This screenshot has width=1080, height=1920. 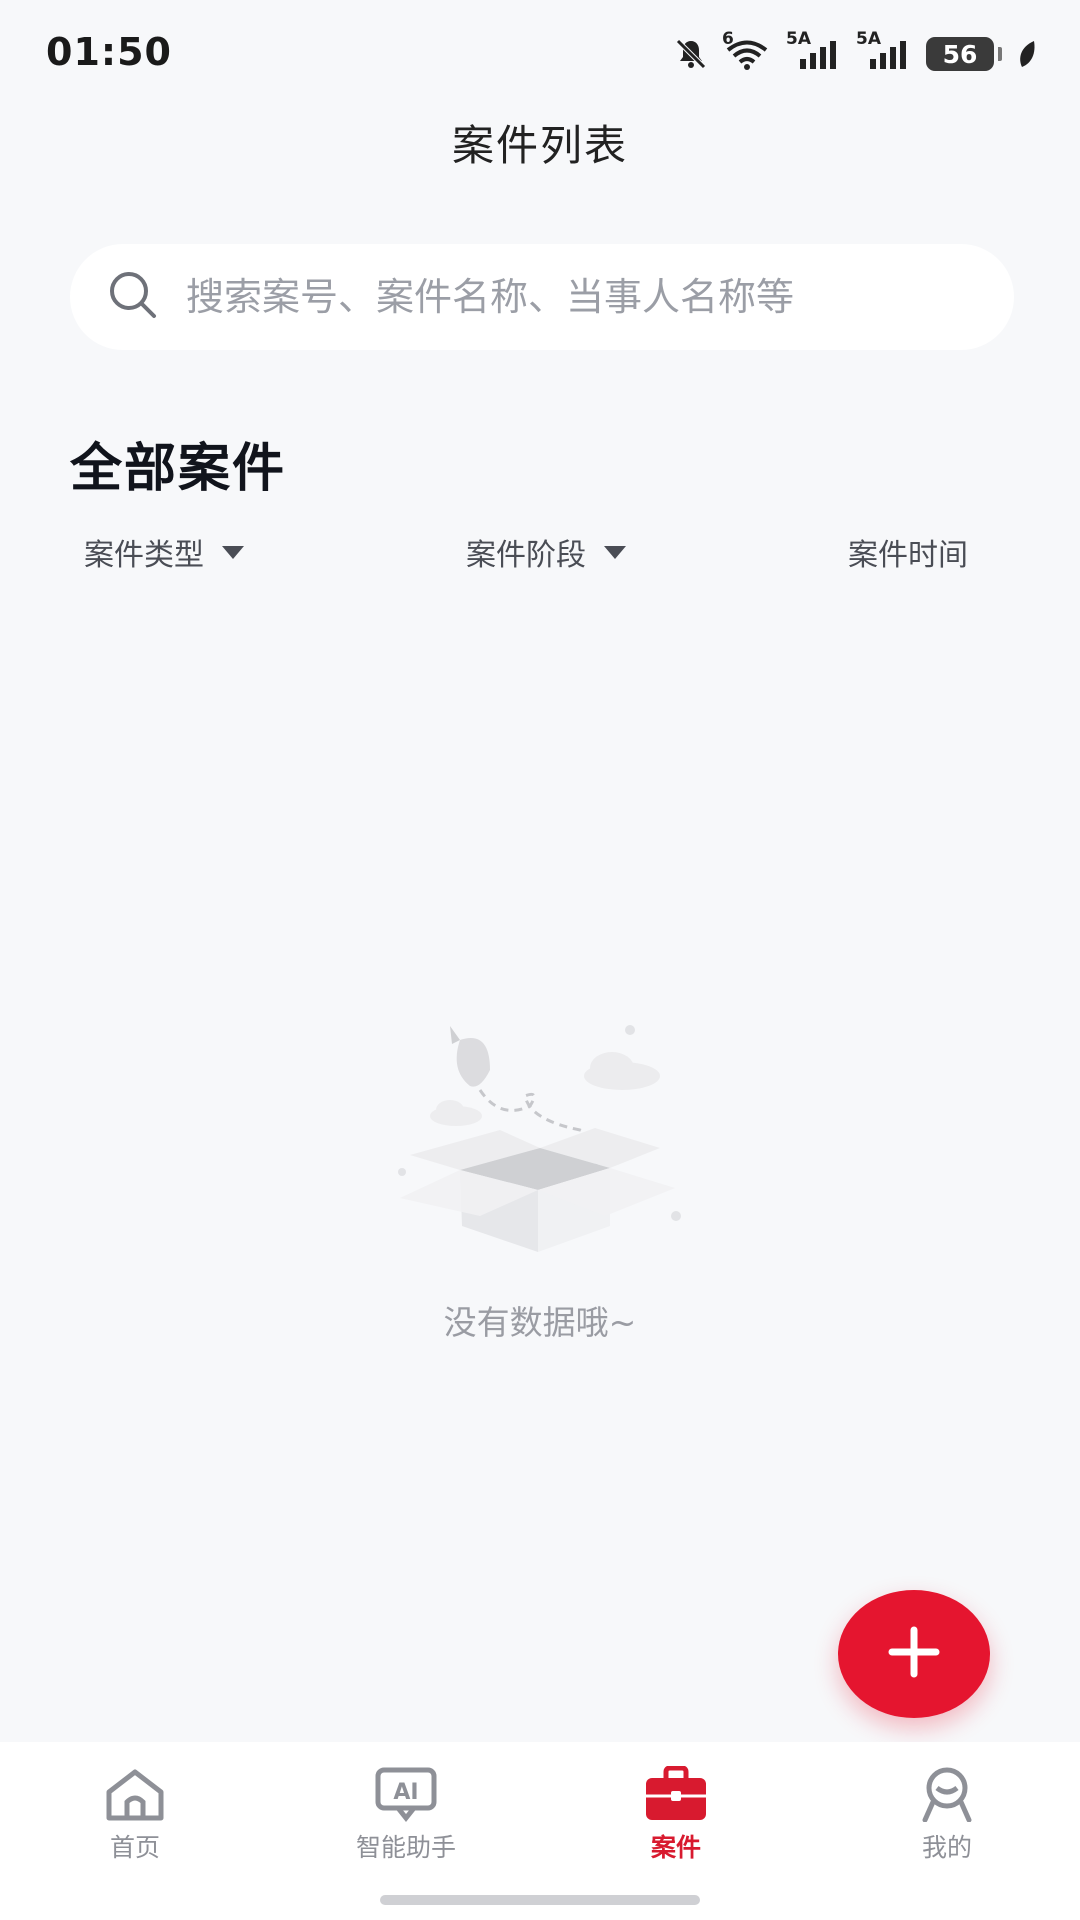 I want to click on wifi-badge: 6, so click(x=728, y=39).